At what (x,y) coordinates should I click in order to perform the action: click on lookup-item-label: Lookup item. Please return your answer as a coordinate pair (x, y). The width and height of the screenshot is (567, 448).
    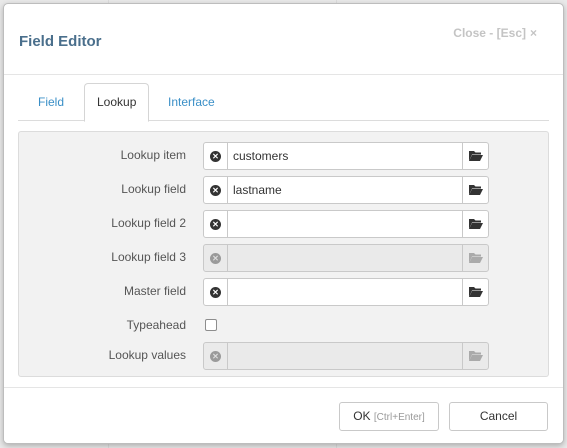
    Looking at the image, I should click on (153, 155).